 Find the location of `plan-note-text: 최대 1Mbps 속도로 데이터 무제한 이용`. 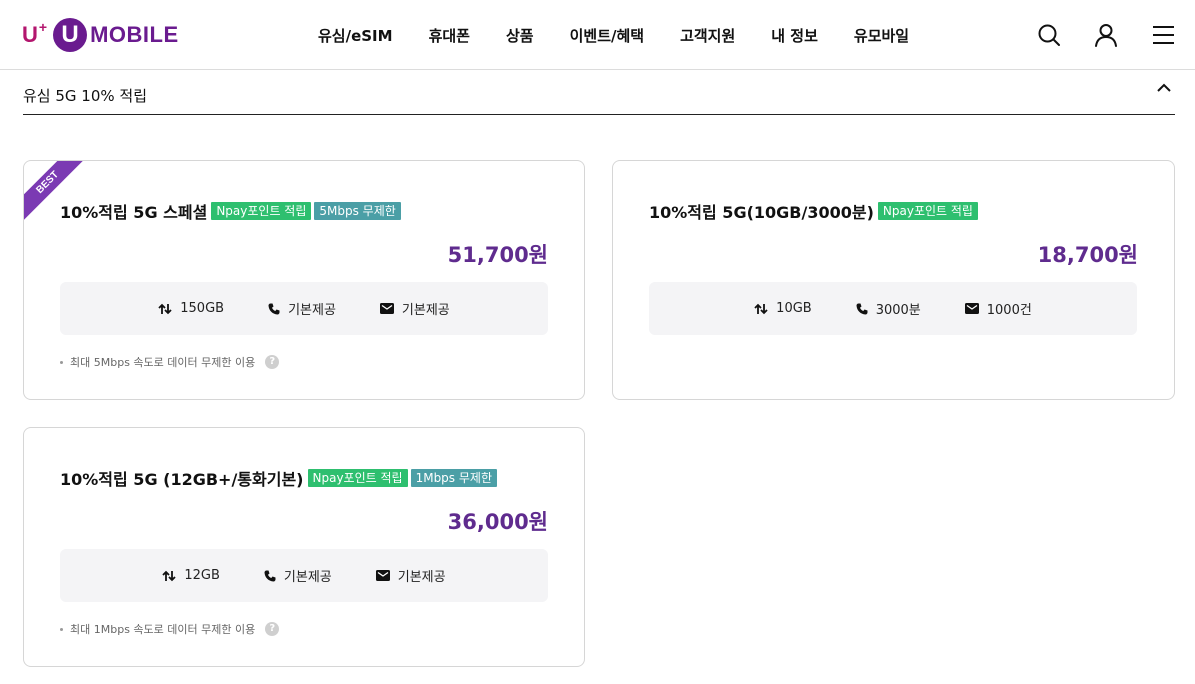

plan-note-text: 최대 1Mbps 속도로 데이터 무제한 이용 is located at coordinates (163, 629).